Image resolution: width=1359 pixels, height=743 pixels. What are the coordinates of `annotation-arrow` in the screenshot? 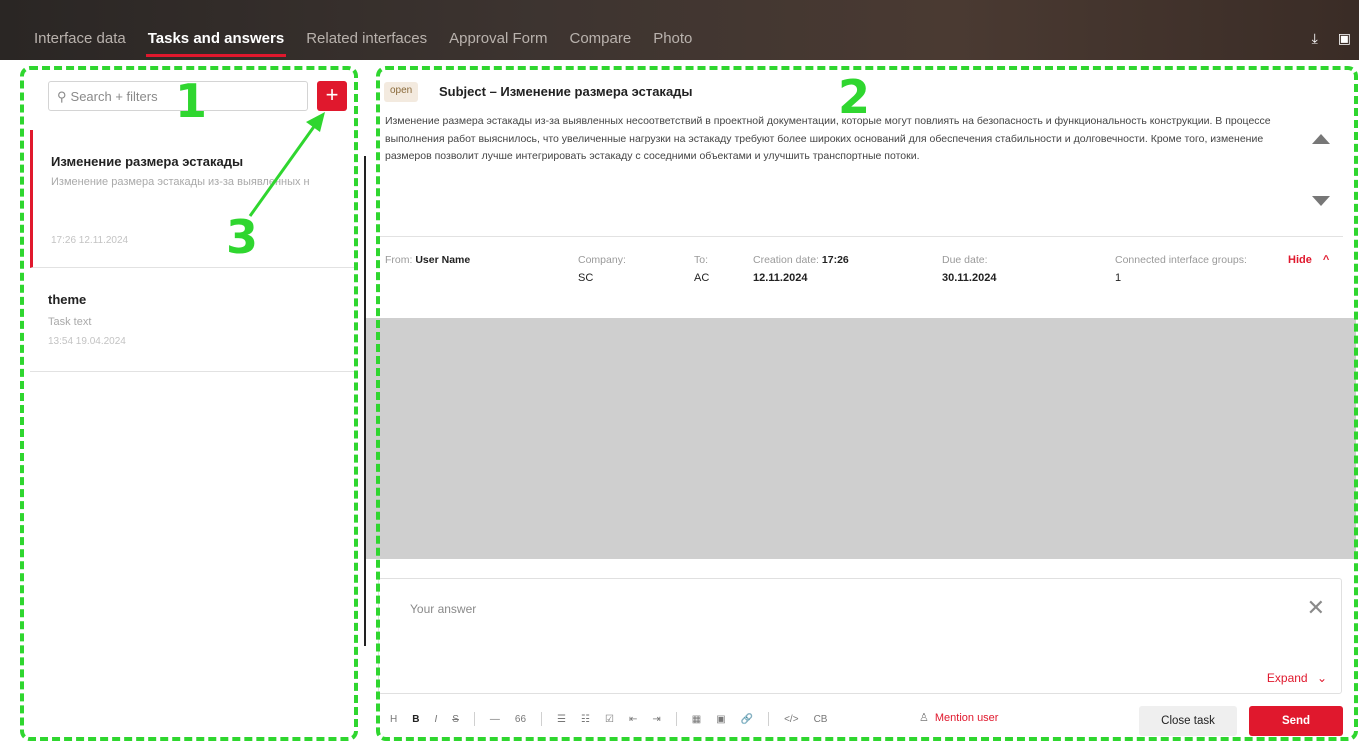 It's located at (286, 164).